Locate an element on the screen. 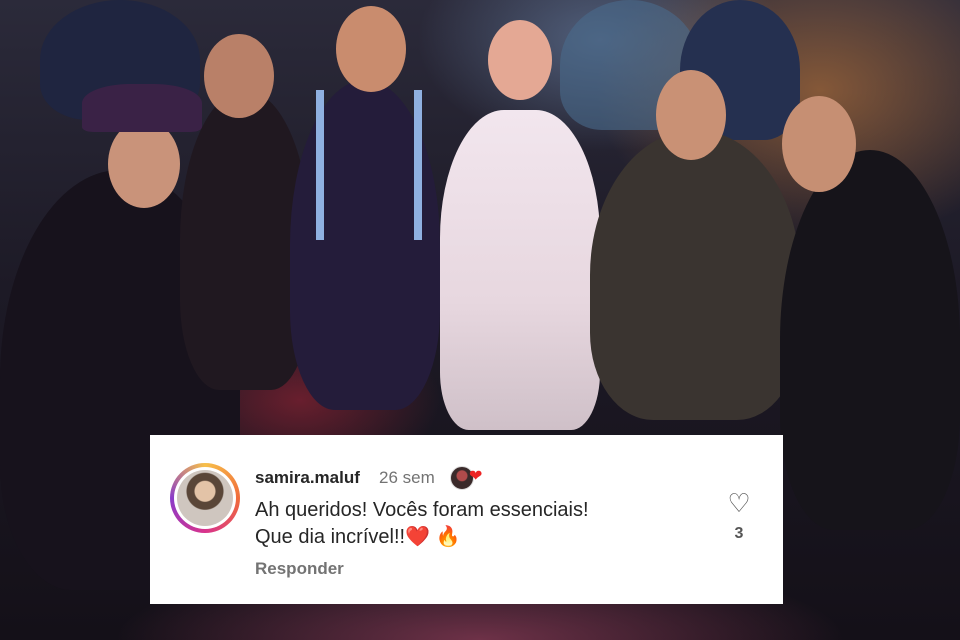 Image resolution: width=960 pixels, height=640 pixels. suspender-left is located at coordinates (320, 165).